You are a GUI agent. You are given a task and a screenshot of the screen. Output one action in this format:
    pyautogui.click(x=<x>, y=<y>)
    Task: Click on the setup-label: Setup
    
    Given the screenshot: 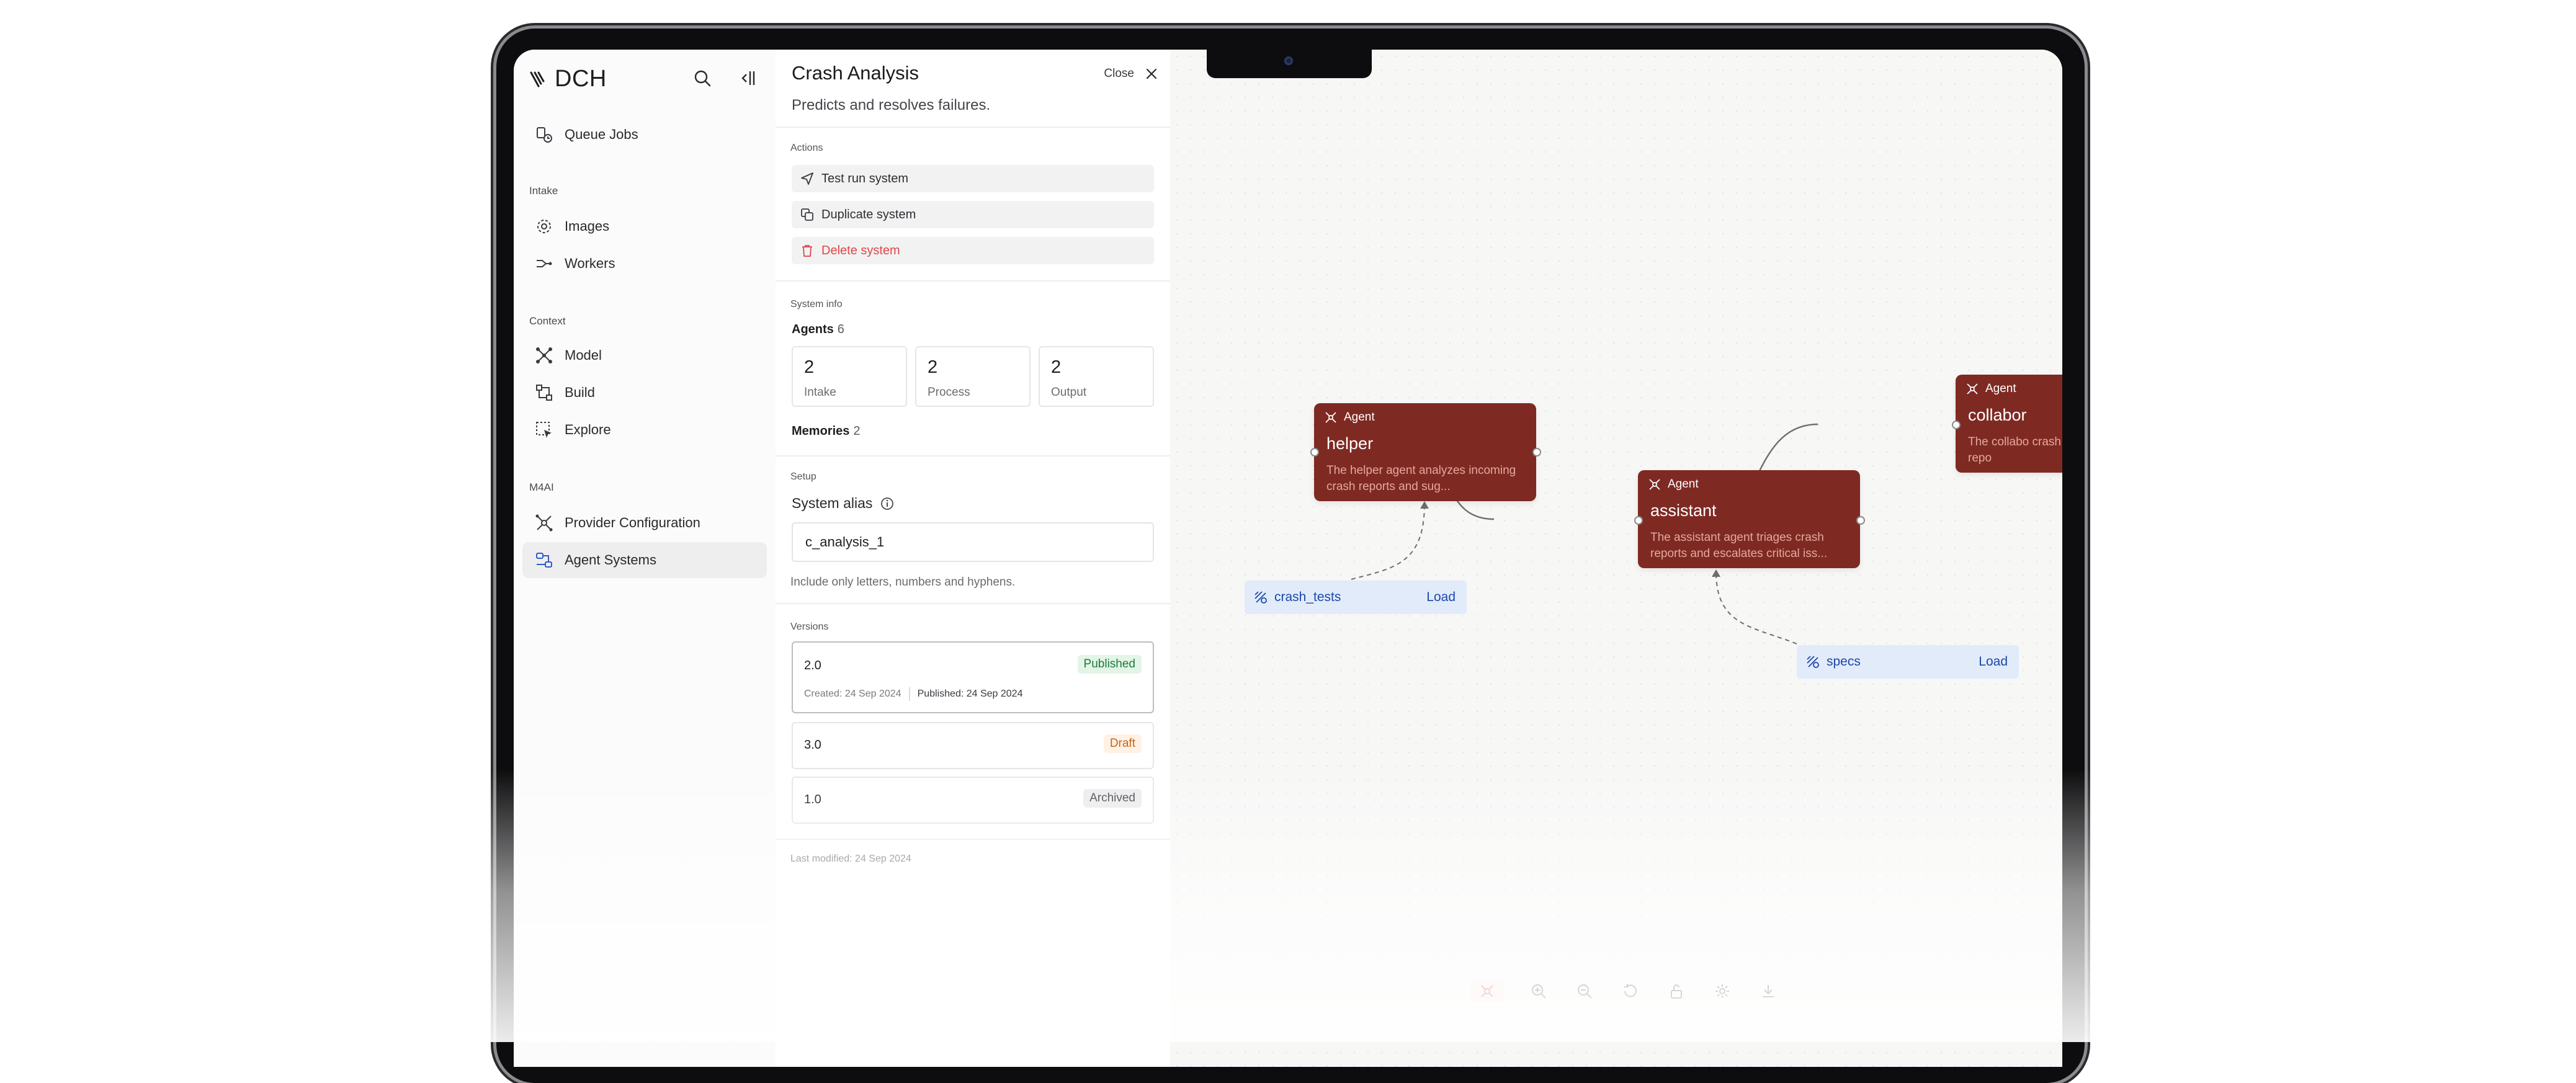 What is the action you would take?
    pyautogui.click(x=803, y=476)
    